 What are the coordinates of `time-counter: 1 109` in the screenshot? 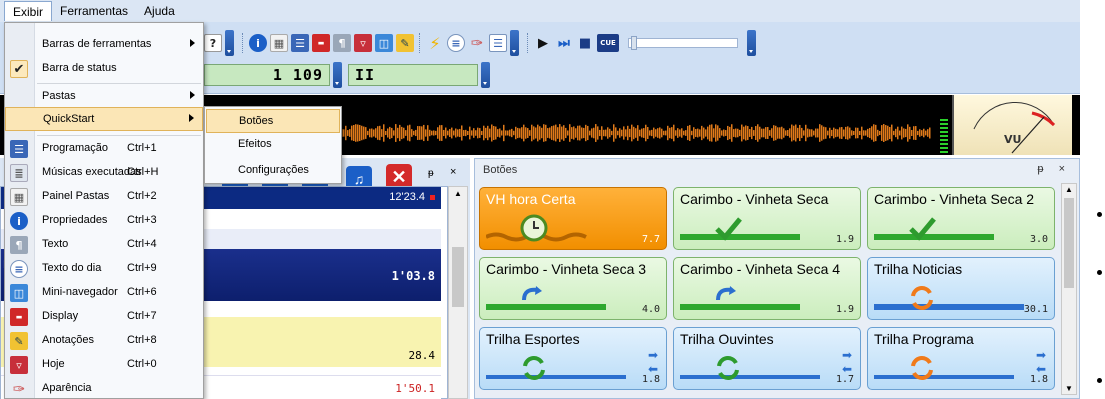 It's located at (267, 75).